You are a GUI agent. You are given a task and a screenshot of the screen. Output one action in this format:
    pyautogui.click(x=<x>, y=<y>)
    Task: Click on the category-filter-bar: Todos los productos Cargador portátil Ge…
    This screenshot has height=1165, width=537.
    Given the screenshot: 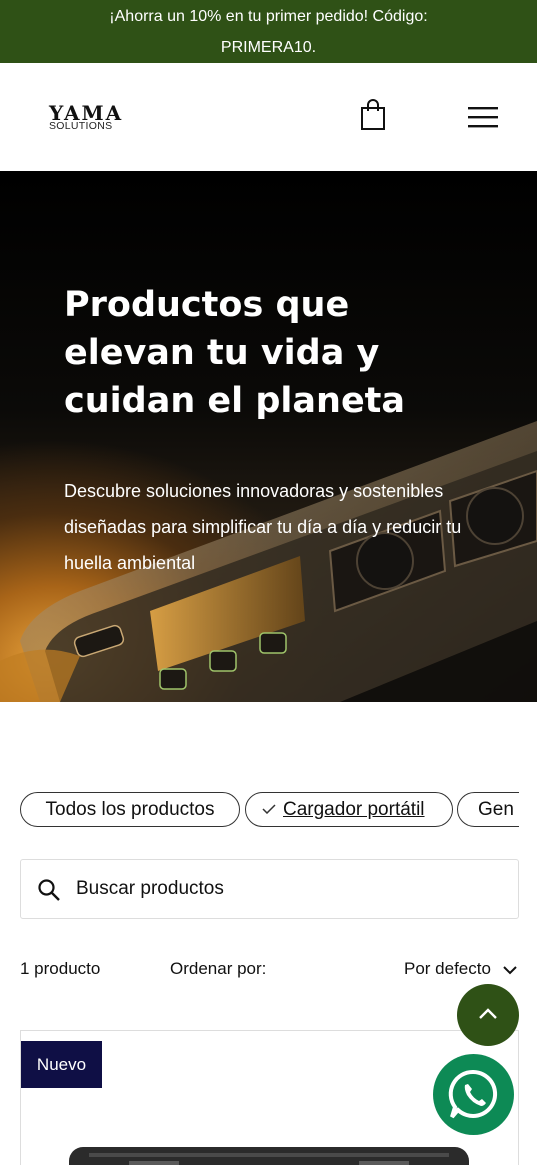 What is the action you would take?
    pyautogui.click(x=269, y=810)
    